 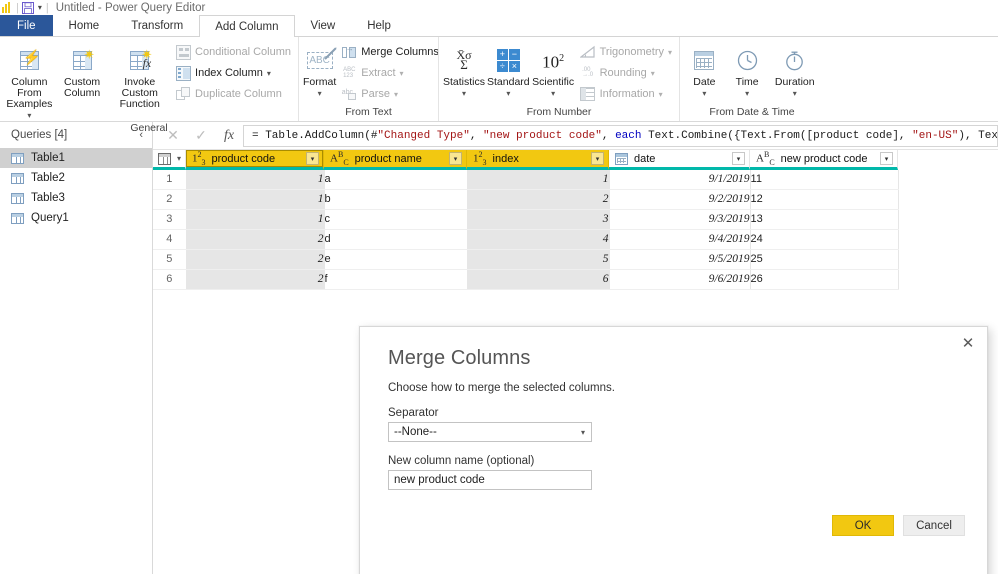 I want to click on information-caret: ▾, so click(x=661, y=94).